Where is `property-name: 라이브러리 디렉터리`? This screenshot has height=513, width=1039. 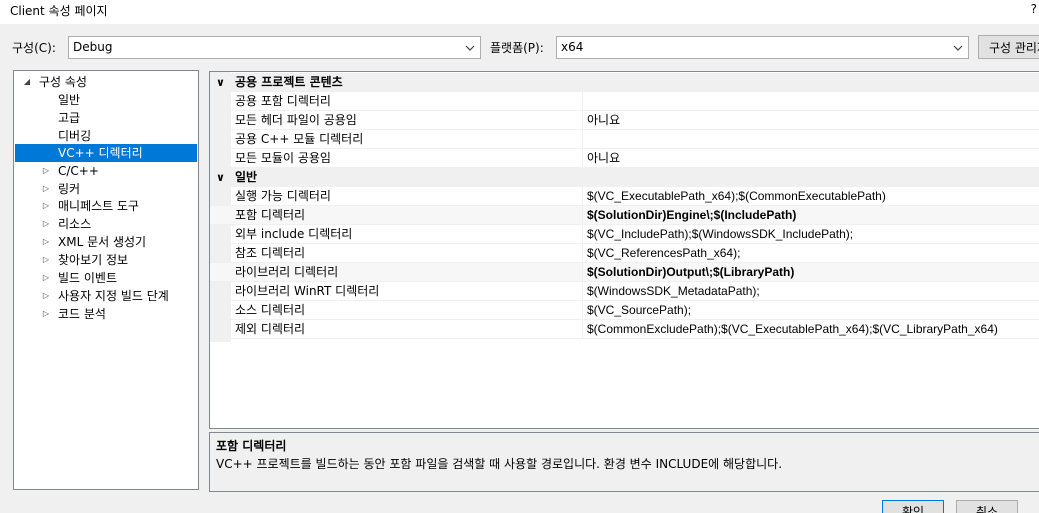
property-name: 라이브러리 디렉터리 is located at coordinates (287, 272).